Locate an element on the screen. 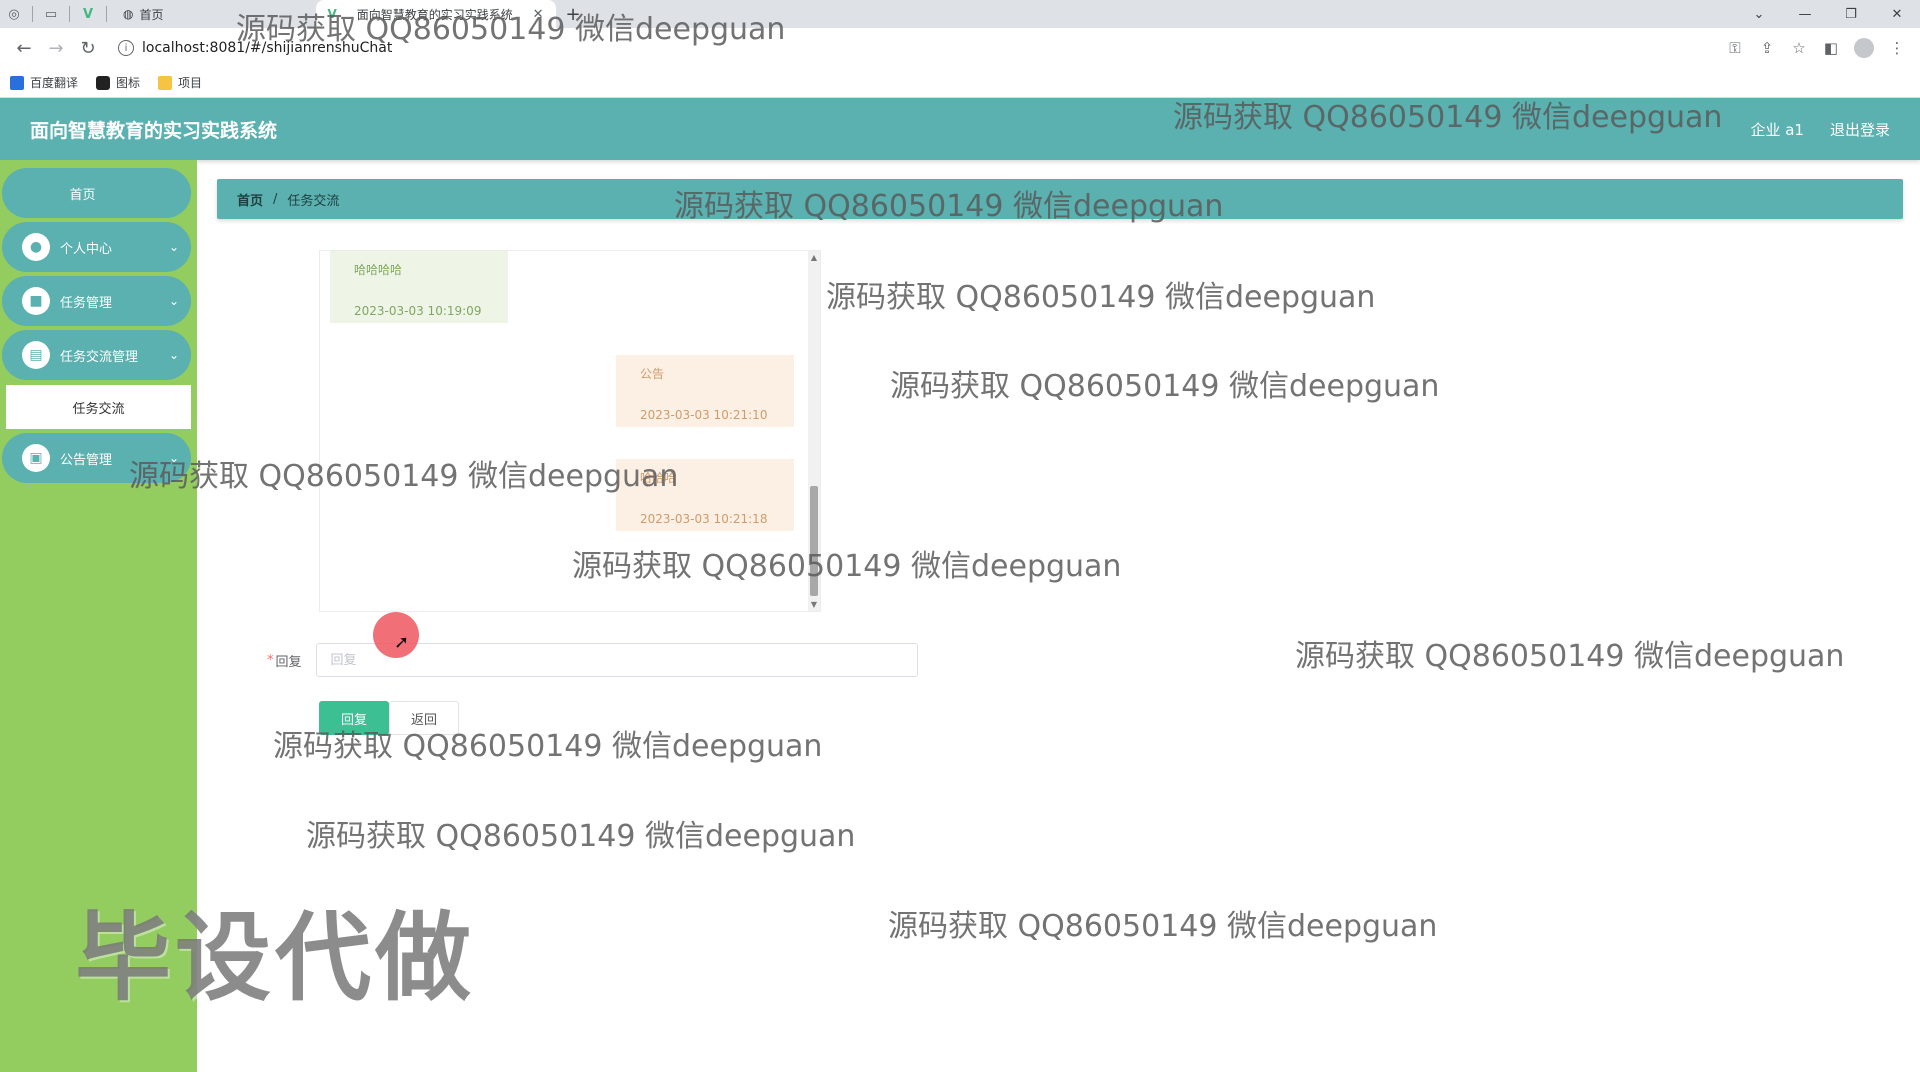 This screenshot has height=1072, width=1920. mouse-pointer-icon: ➚ is located at coordinates (402, 642).